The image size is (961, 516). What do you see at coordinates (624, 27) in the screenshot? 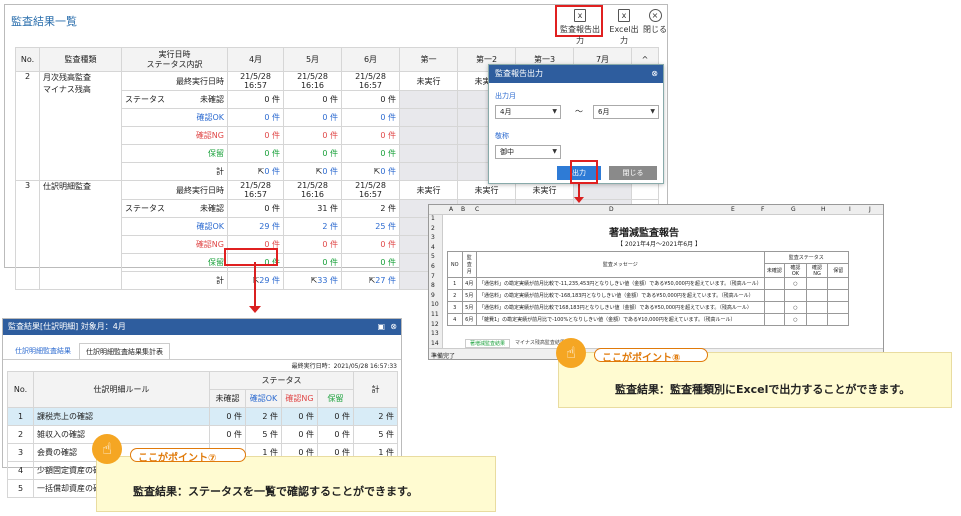
I see `excel-export-button: x Excel出力` at bounding box center [624, 27].